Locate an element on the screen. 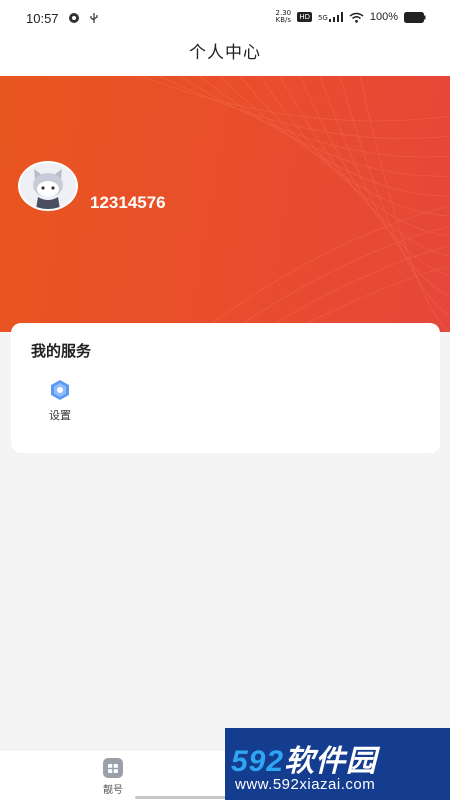 The height and width of the screenshot is (800, 450). avatar-cat-icon is located at coordinates (48, 186).